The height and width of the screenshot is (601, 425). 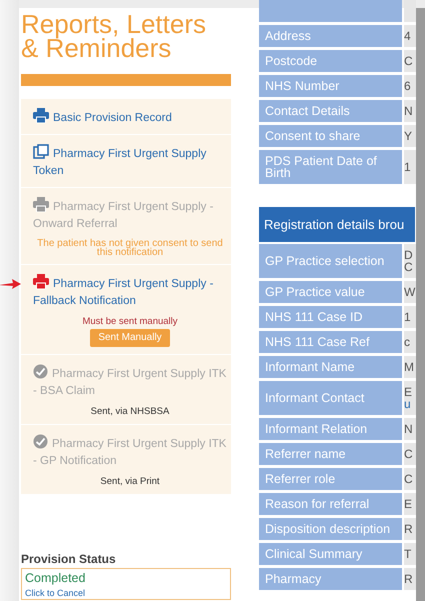 What do you see at coordinates (330, 292) in the screenshot?
I see `table-label-cell: GP Practice value` at bounding box center [330, 292].